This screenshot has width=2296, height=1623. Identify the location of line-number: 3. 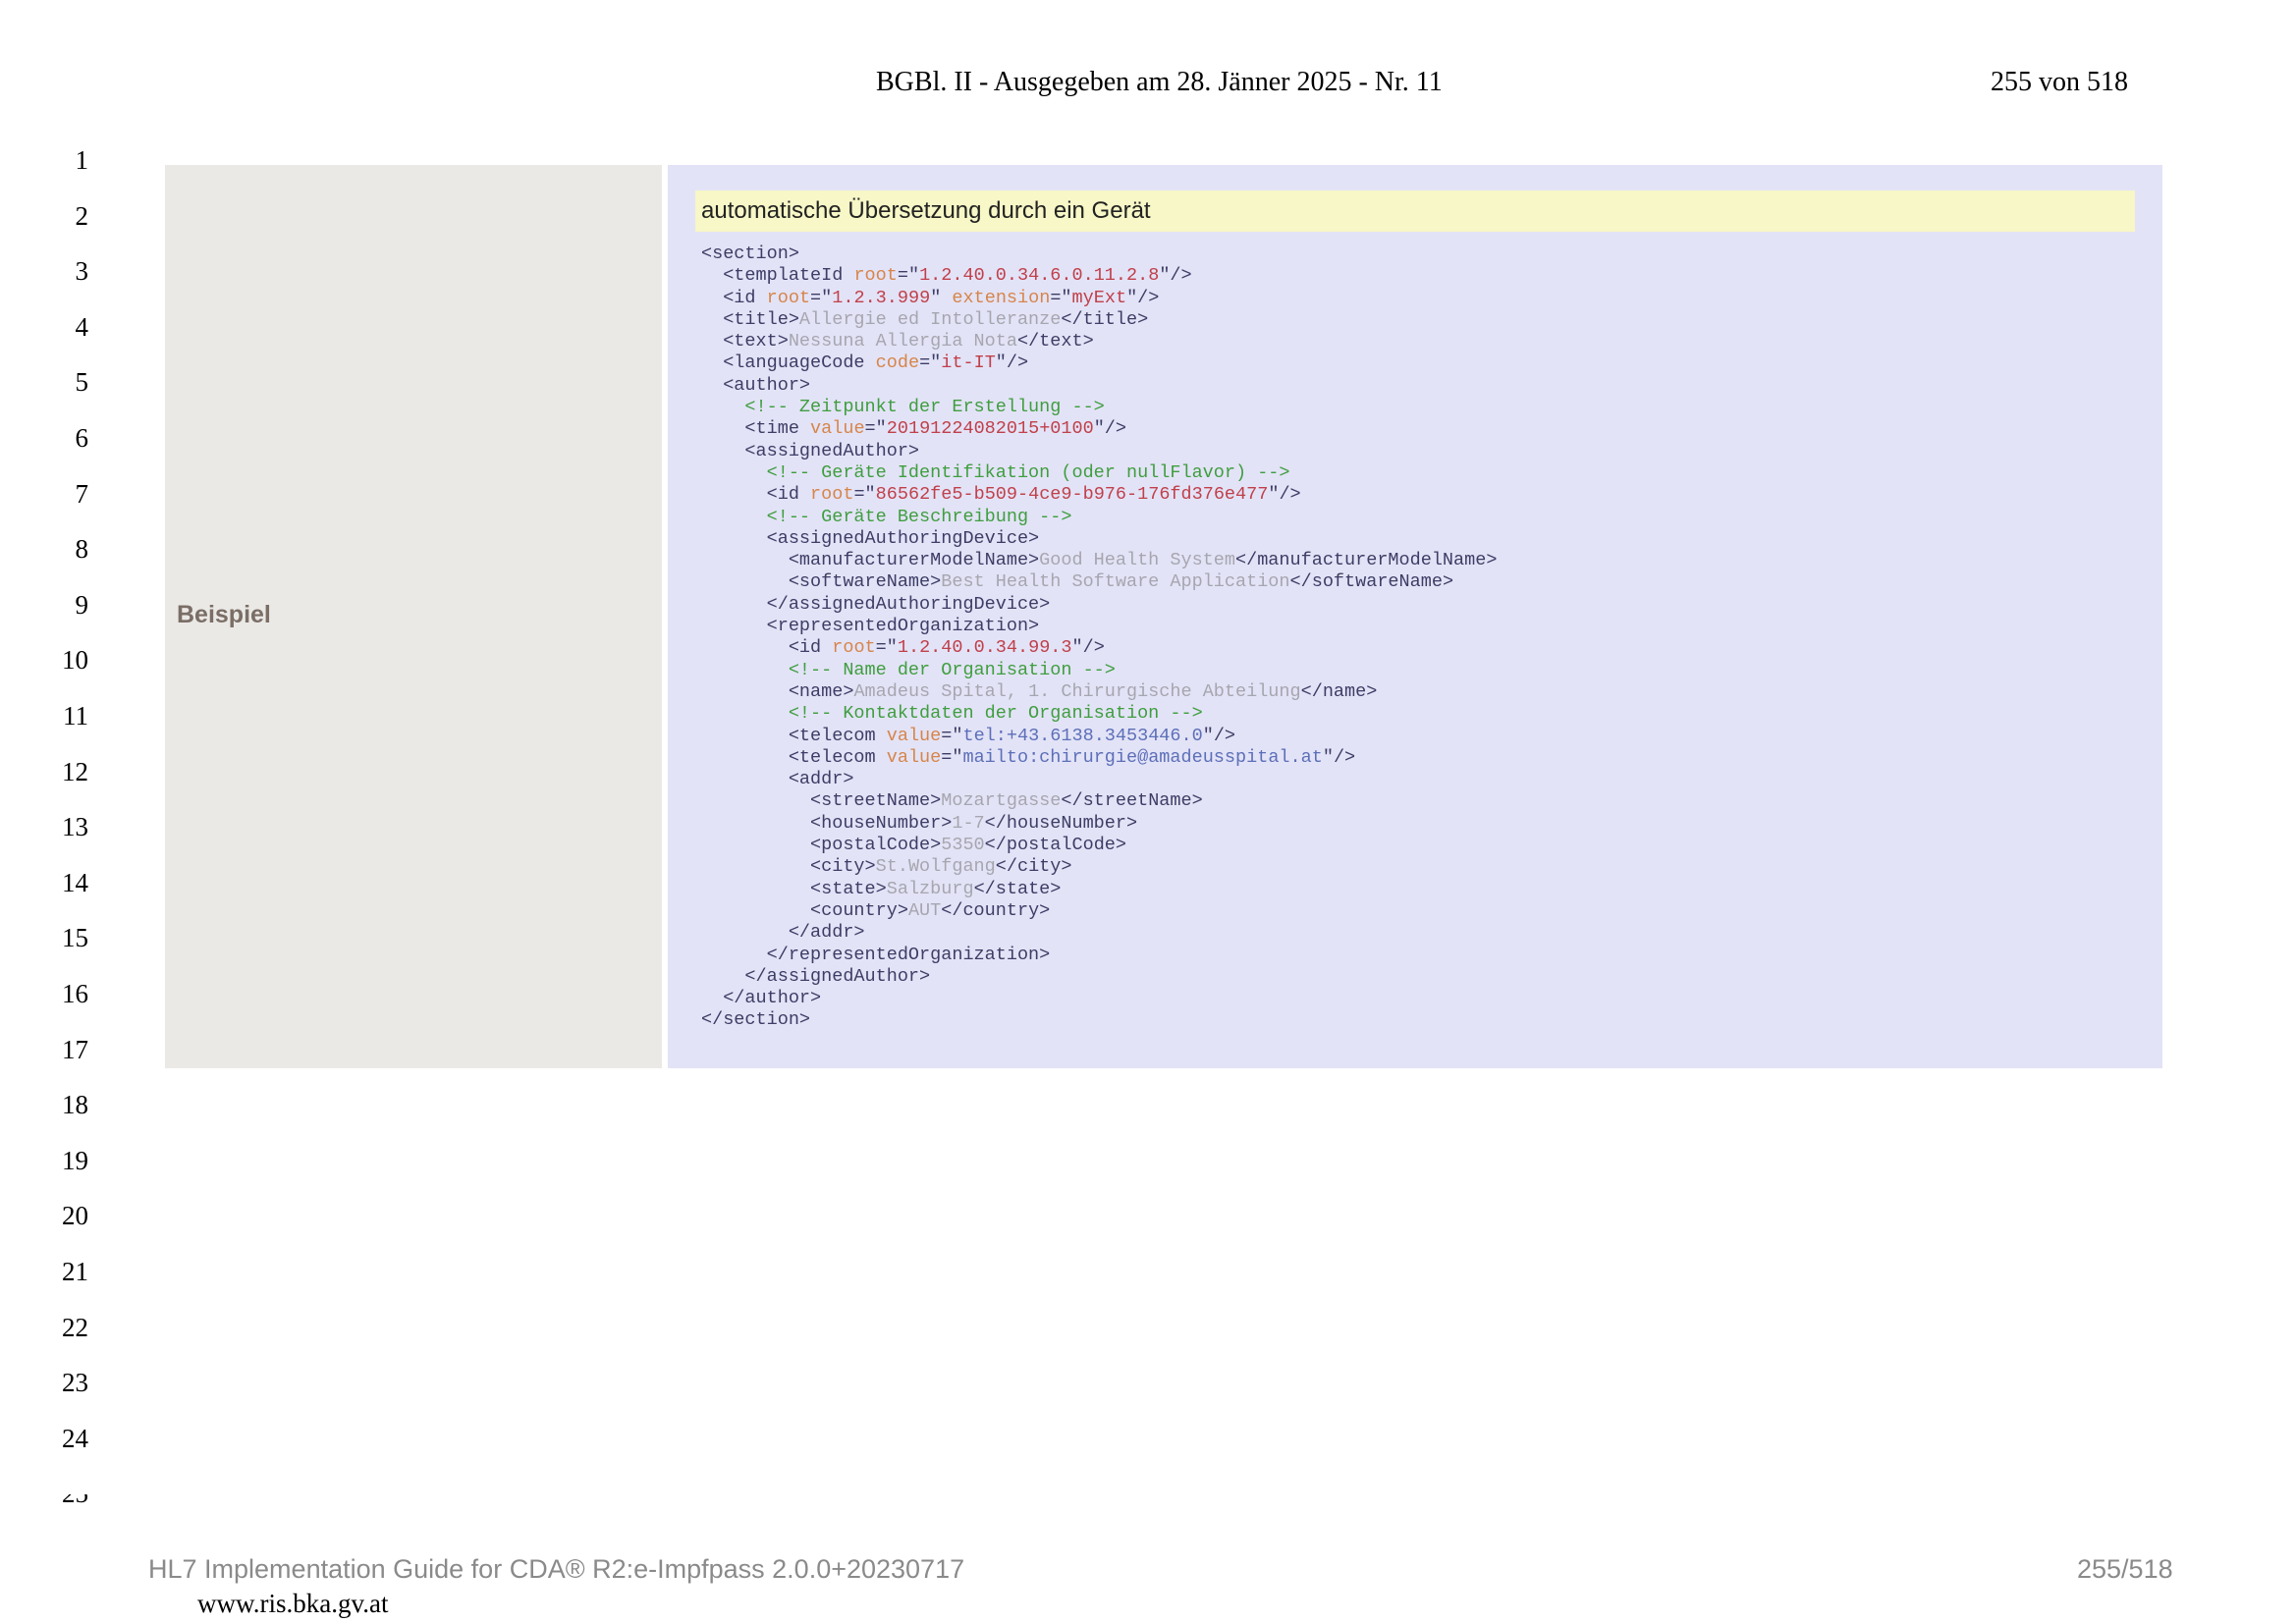
(82, 271).